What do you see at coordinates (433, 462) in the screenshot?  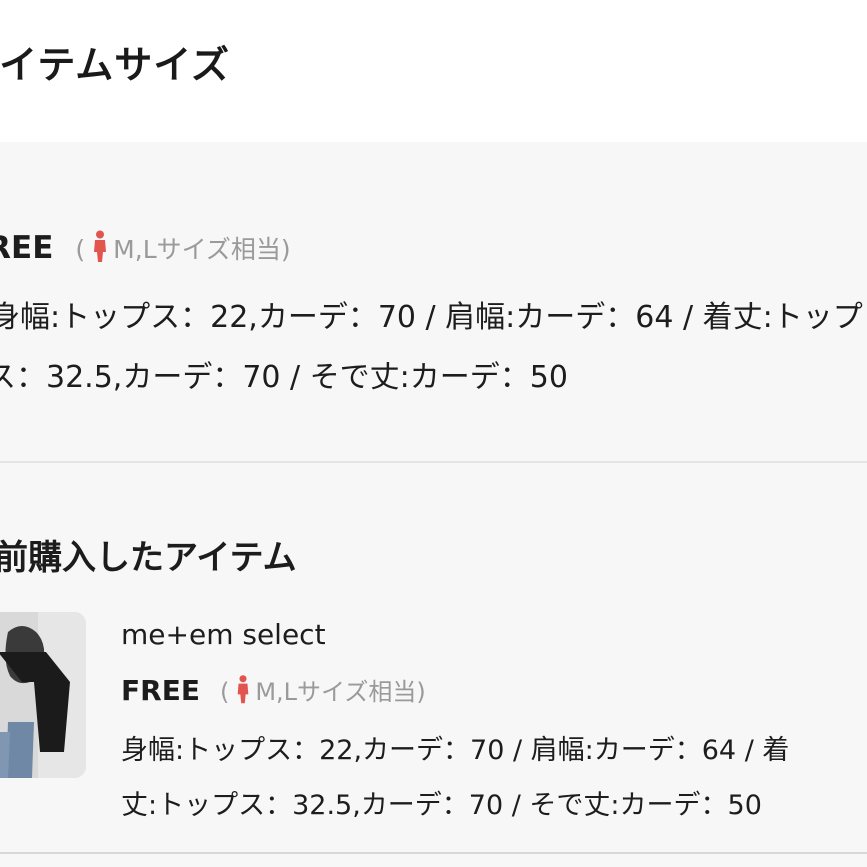 I see `section-divider` at bounding box center [433, 462].